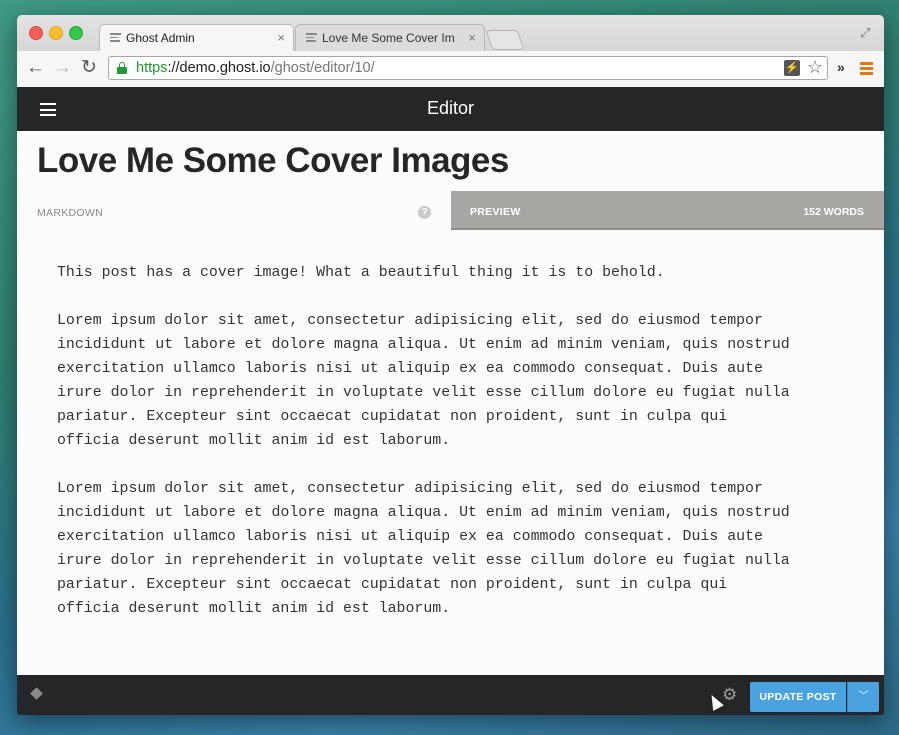  I want to click on markdown-help-icon: ?, so click(424, 212).